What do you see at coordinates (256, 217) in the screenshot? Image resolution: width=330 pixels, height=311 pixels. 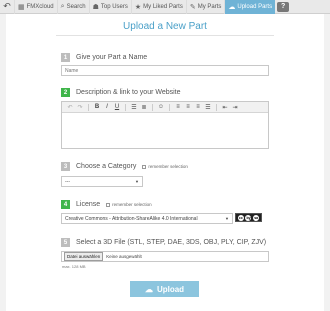 I see `sa-icon: sa` at bounding box center [256, 217].